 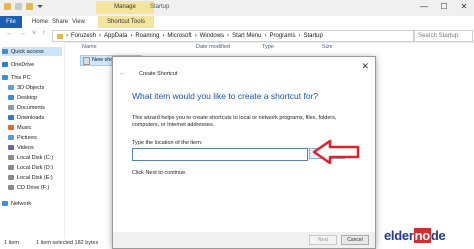 What do you see at coordinates (115, 36) in the screenshot?
I see `breadcrumb-segment: AppData` at bounding box center [115, 36].